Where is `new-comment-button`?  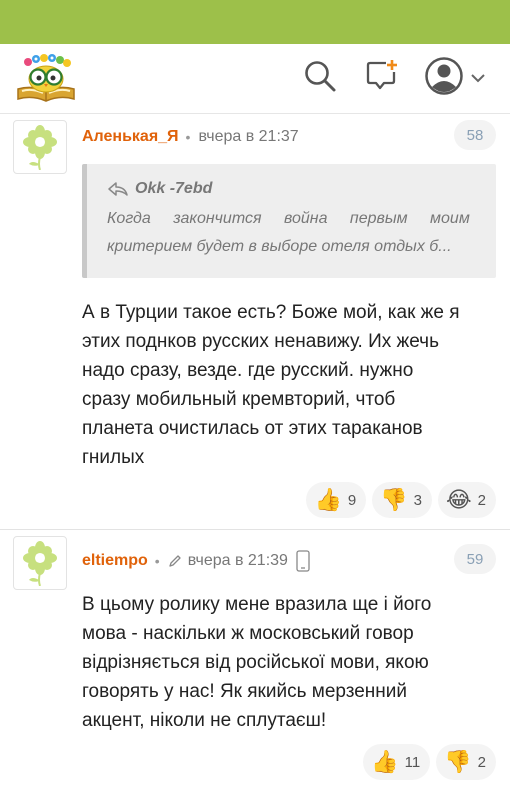 new-comment-button is located at coordinates (382, 78).